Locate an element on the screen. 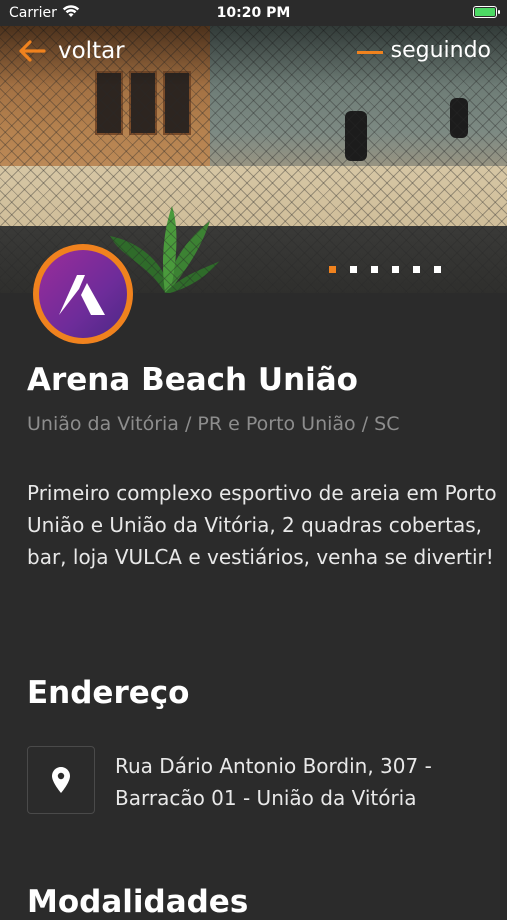  map-location-button is located at coordinates (61, 780).